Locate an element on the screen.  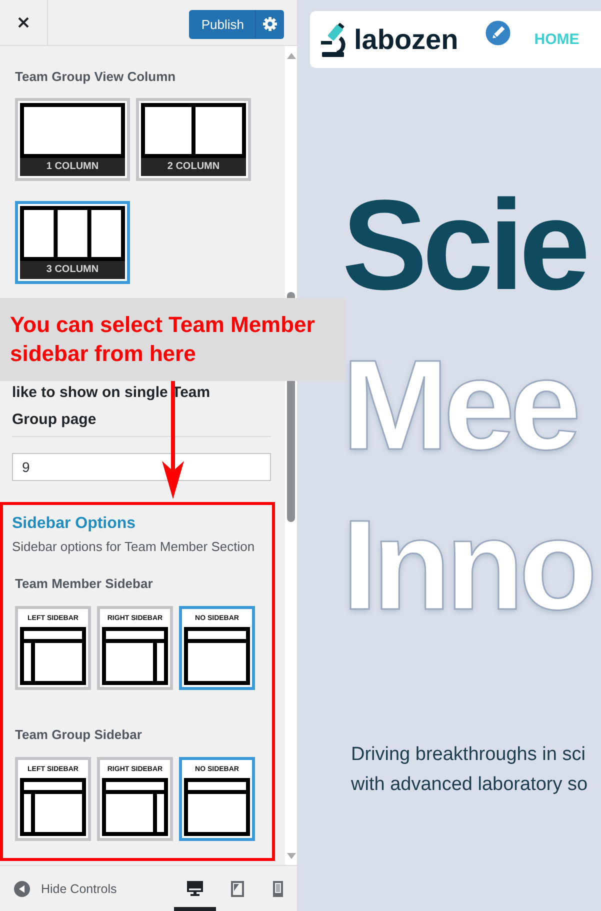
tablet-icon is located at coordinates (237, 888).